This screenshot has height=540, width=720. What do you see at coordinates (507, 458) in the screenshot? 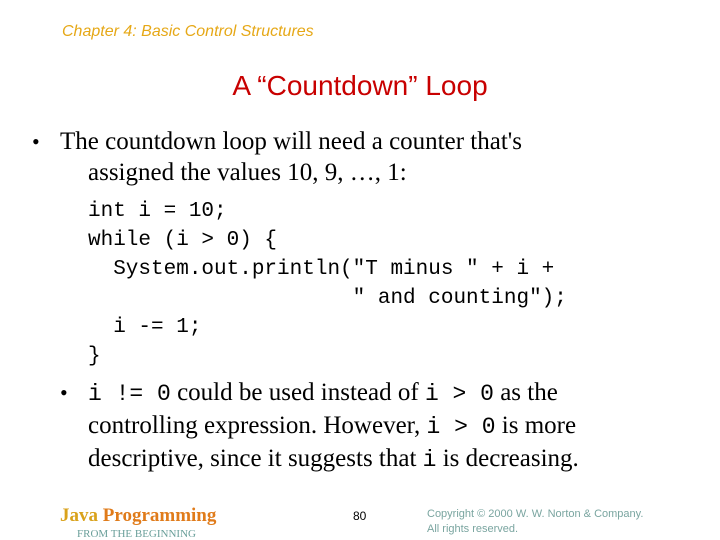
I see `bullet-text: is decreasing.` at bounding box center [507, 458].